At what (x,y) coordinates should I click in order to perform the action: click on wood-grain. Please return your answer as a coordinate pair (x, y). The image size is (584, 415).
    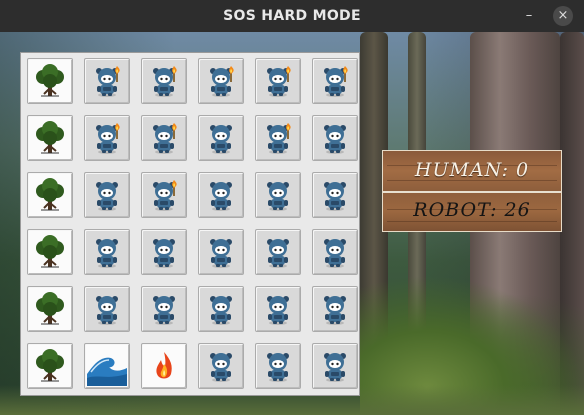
    Looking at the image, I should click on (472, 221).